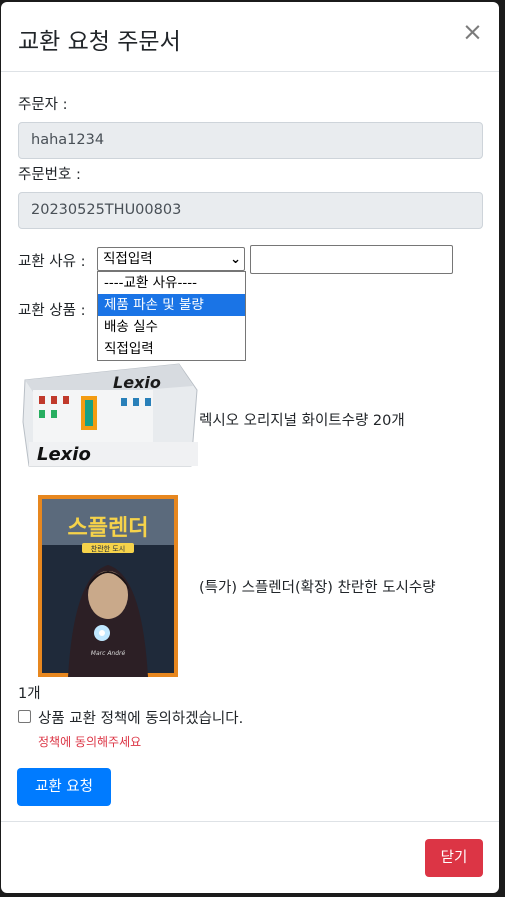  I want to click on close-icon: ×, so click(472, 31).